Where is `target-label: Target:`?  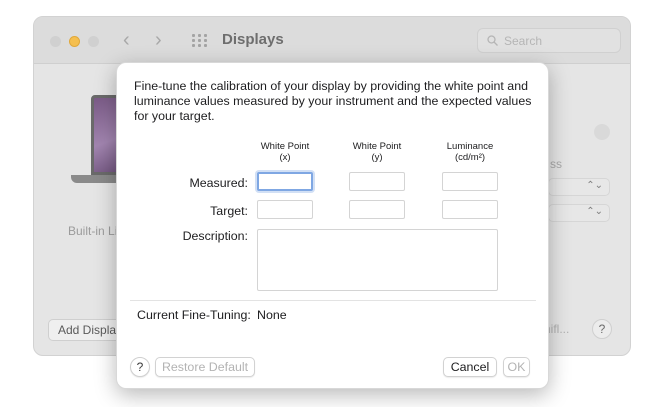
target-label: Target: is located at coordinates (229, 211).